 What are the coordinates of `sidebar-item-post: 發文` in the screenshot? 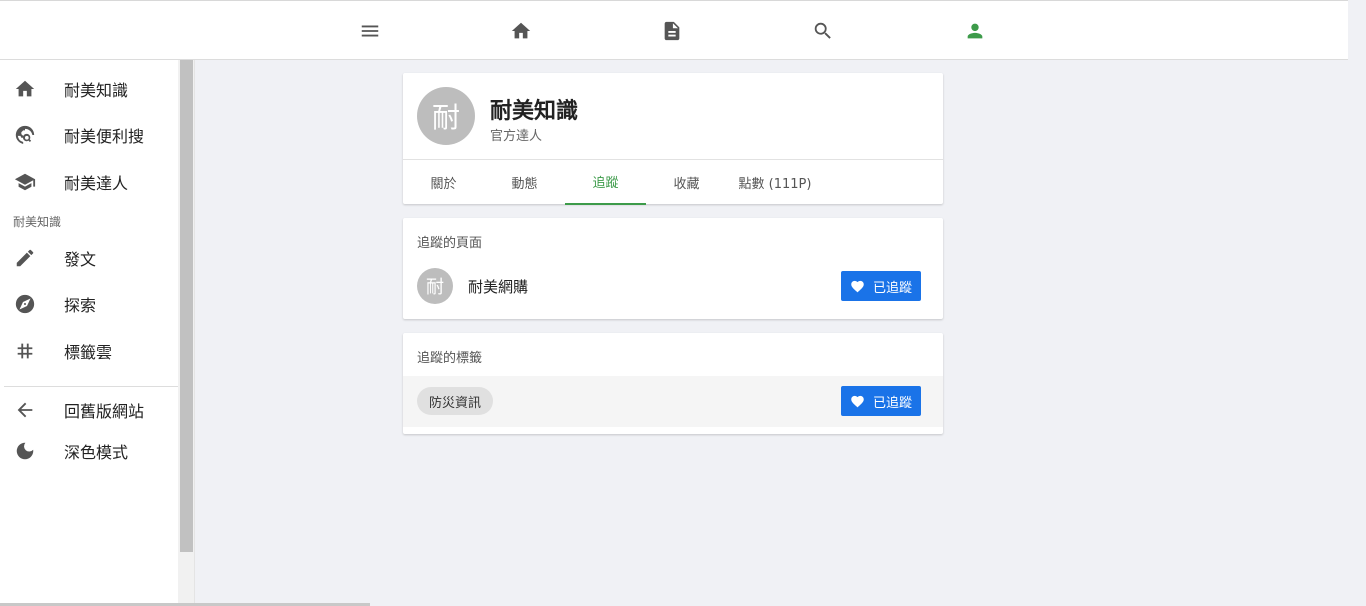 It's located at (89, 258).